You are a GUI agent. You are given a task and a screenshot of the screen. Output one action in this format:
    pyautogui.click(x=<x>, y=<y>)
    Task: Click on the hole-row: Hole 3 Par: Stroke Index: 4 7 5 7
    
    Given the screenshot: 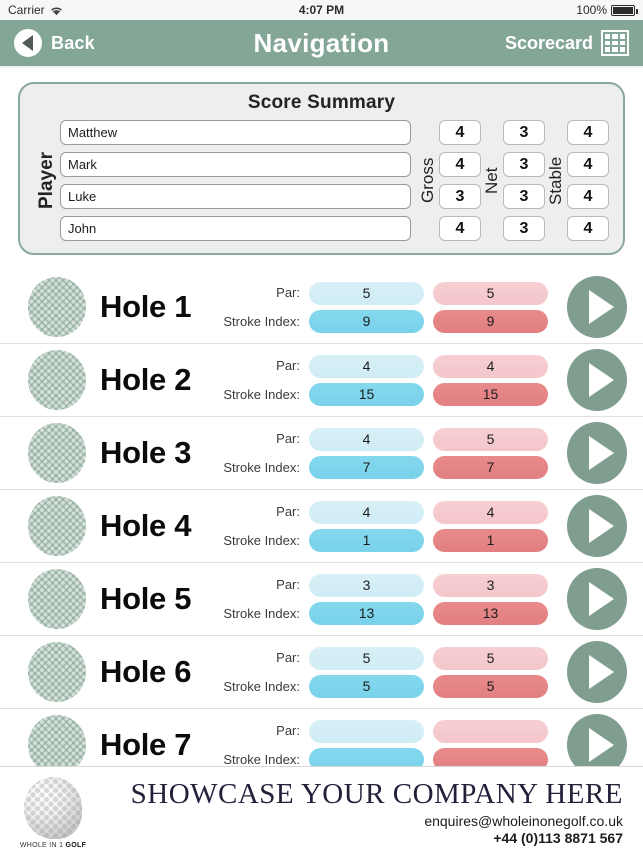 What is the action you would take?
    pyautogui.click(x=321, y=453)
    